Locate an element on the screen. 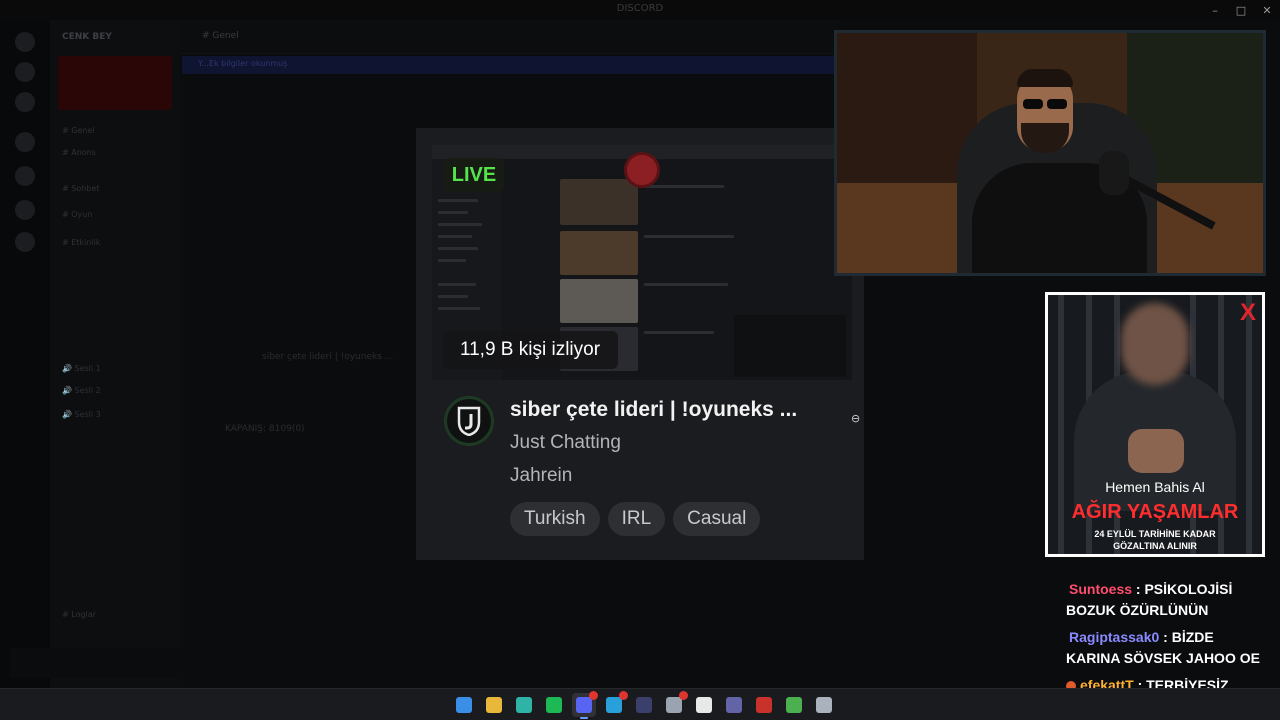 The height and width of the screenshot is (720, 1280). channel-title: # Genel is located at coordinates (220, 36).